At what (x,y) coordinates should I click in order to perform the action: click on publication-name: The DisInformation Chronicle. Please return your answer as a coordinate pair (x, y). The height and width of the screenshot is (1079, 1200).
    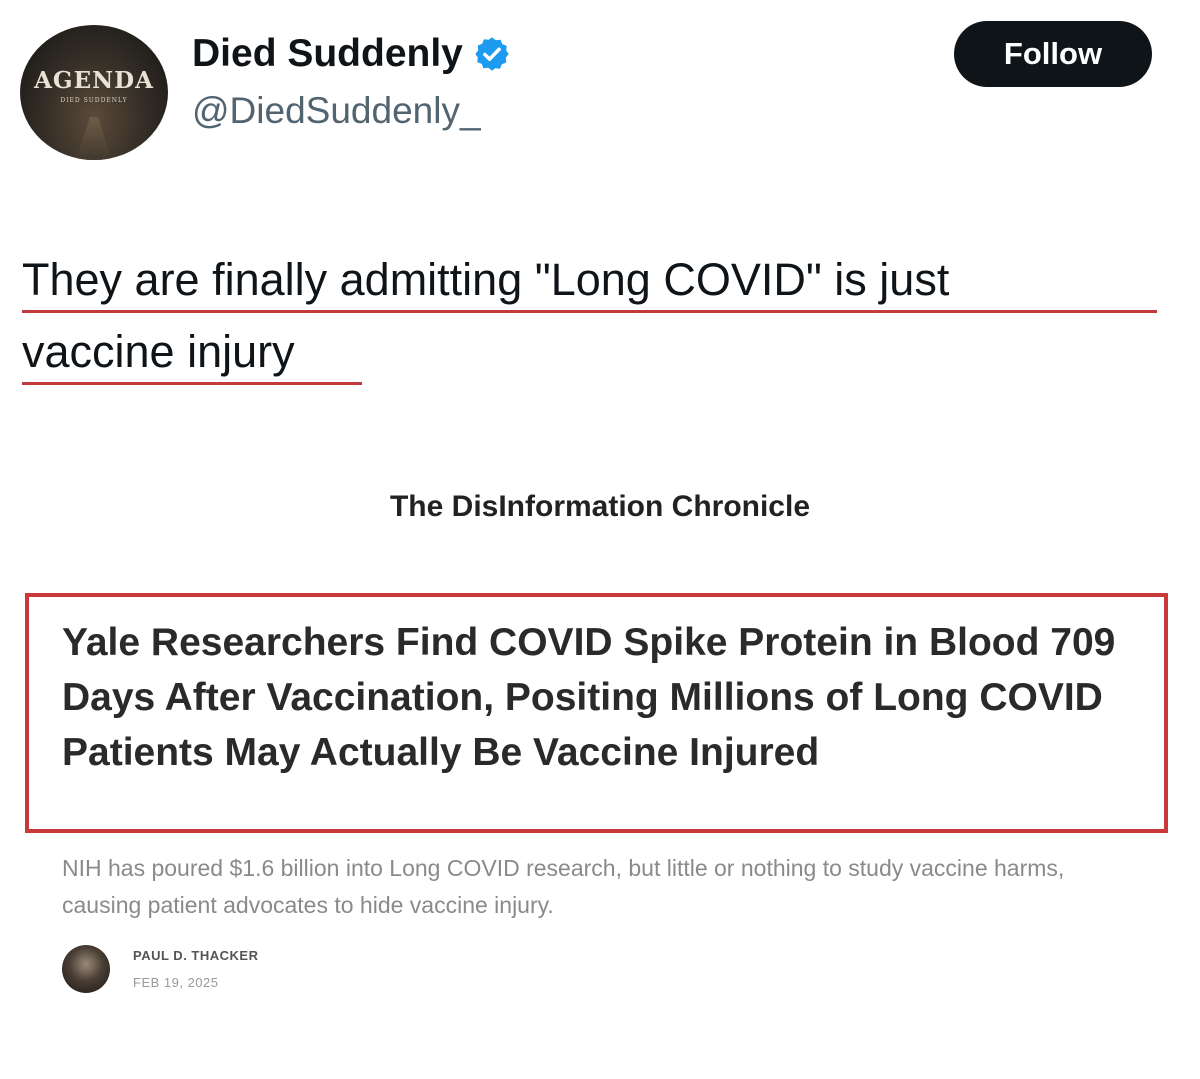
    Looking at the image, I should click on (600, 507).